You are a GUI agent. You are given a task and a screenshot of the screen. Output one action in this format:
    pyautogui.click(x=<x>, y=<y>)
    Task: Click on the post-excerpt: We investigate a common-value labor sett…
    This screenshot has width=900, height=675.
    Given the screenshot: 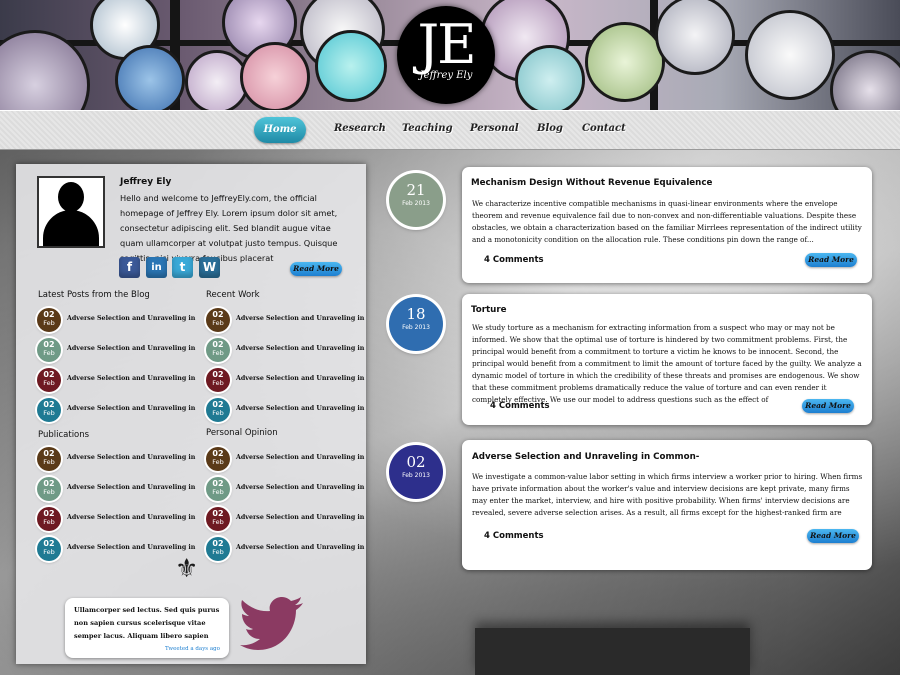 What is the action you would take?
    pyautogui.click(x=667, y=494)
    